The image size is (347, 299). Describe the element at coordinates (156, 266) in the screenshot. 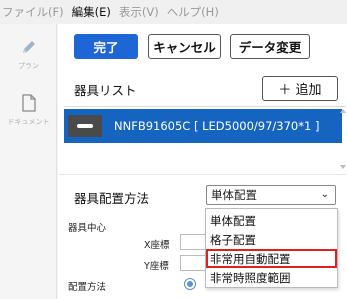

I see `y-coord-label: Y座標` at that location.